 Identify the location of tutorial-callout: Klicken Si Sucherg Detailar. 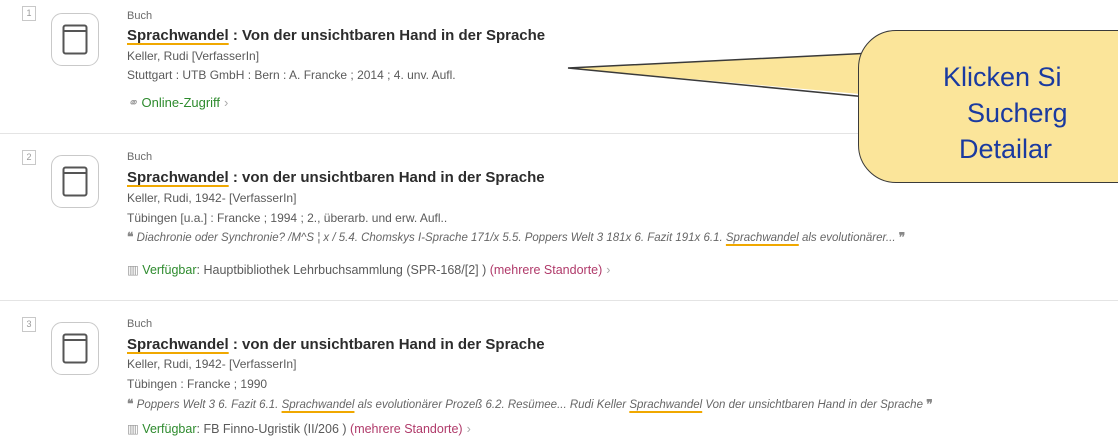
(988, 106).